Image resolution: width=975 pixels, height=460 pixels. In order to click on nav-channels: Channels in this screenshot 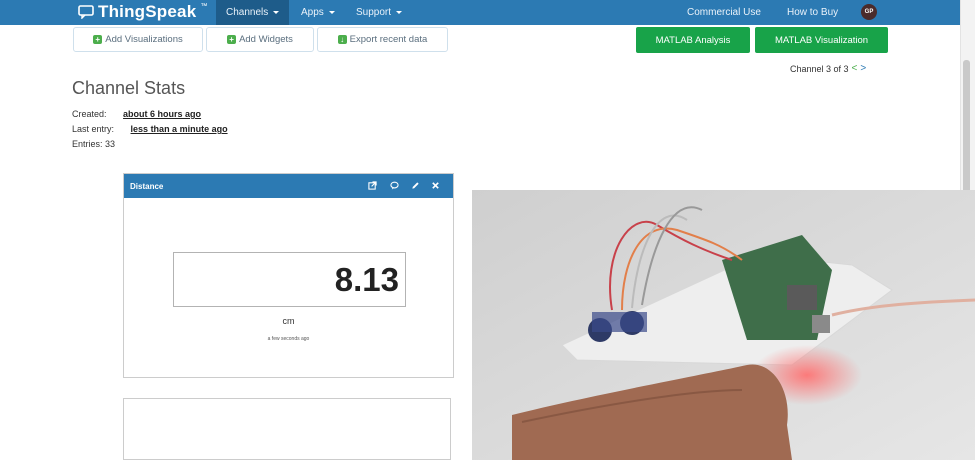, I will do `click(253, 12)`.